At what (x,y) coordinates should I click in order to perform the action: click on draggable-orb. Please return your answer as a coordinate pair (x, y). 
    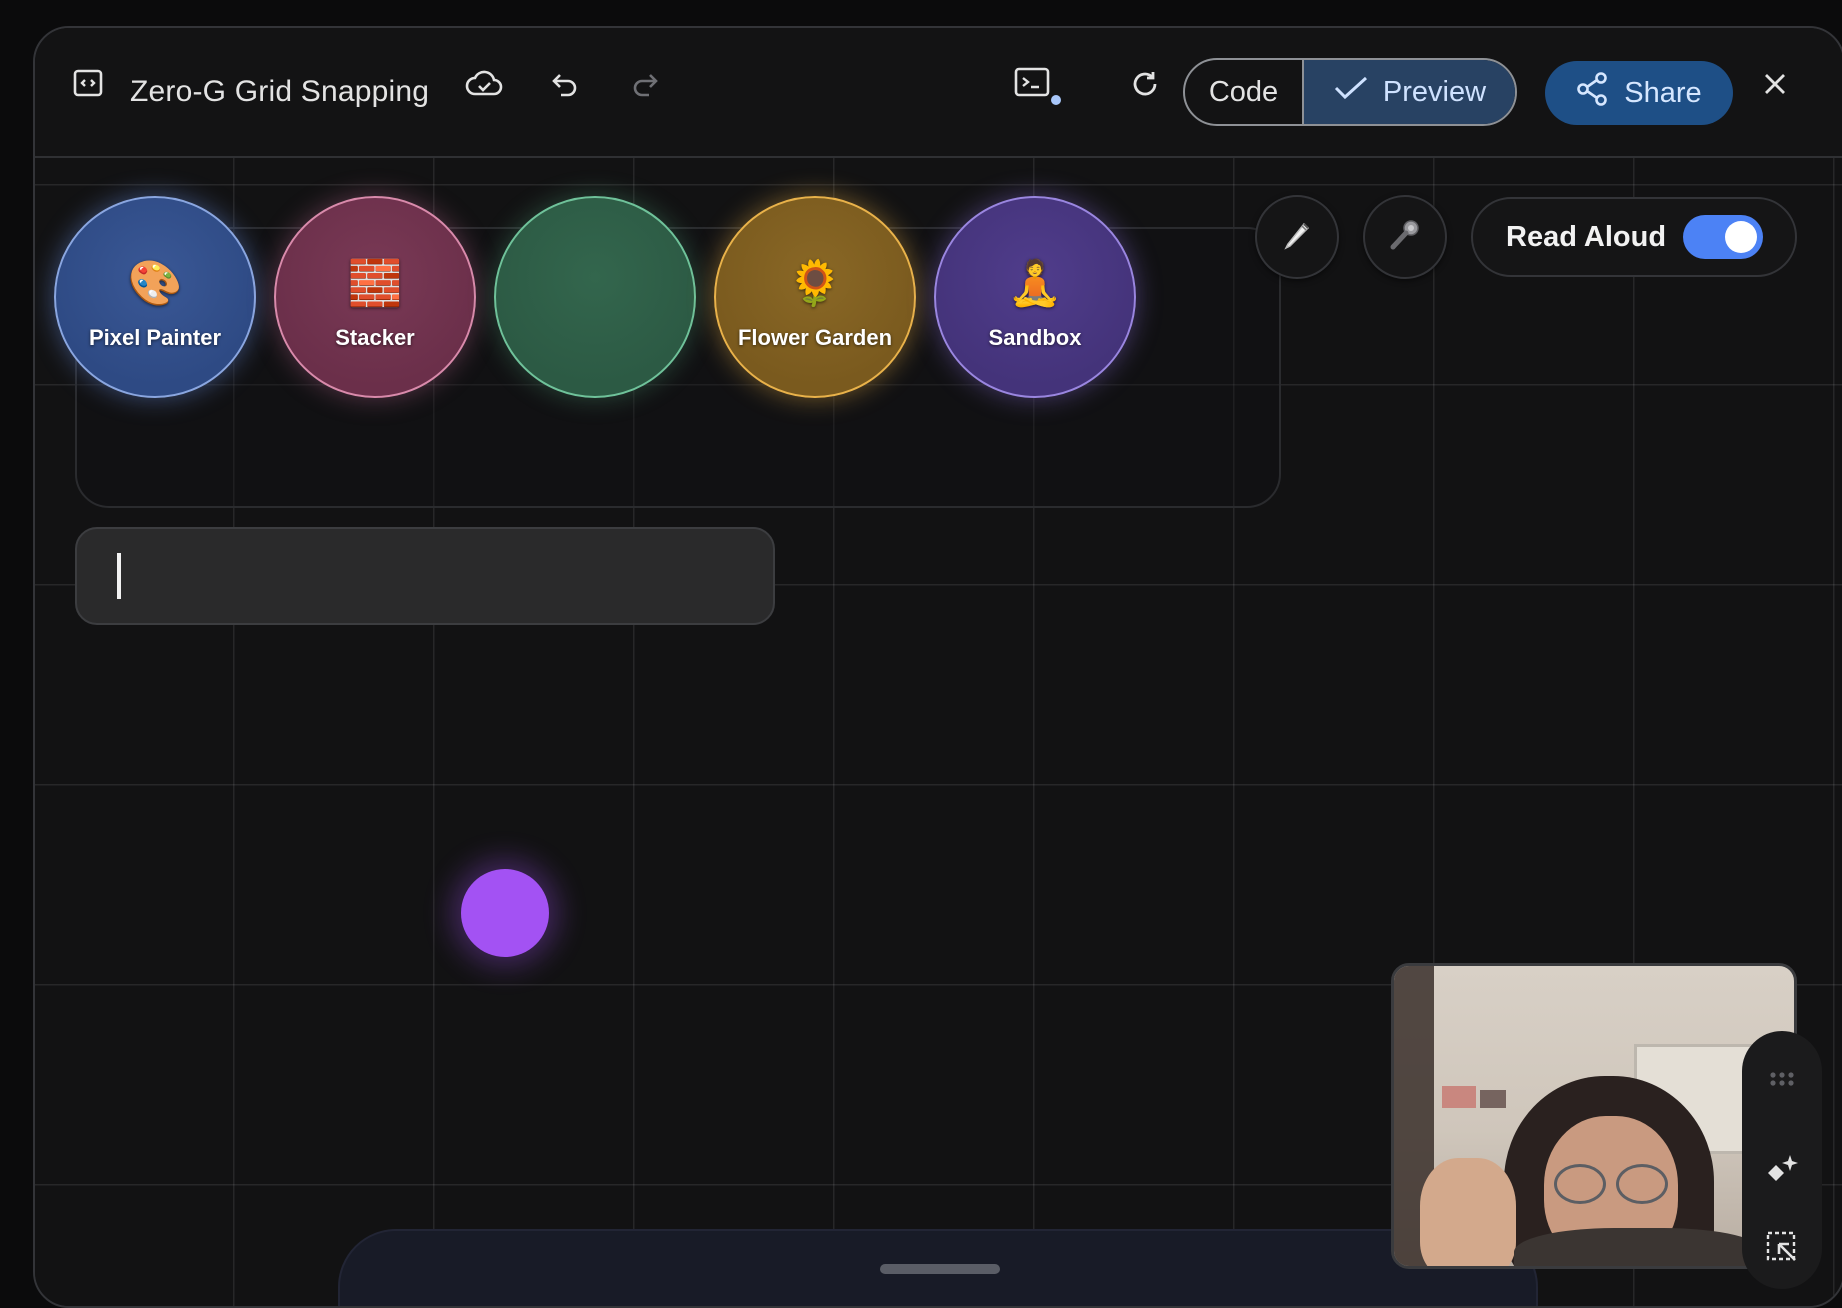
    Looking at the image, I should click on (505, 913).